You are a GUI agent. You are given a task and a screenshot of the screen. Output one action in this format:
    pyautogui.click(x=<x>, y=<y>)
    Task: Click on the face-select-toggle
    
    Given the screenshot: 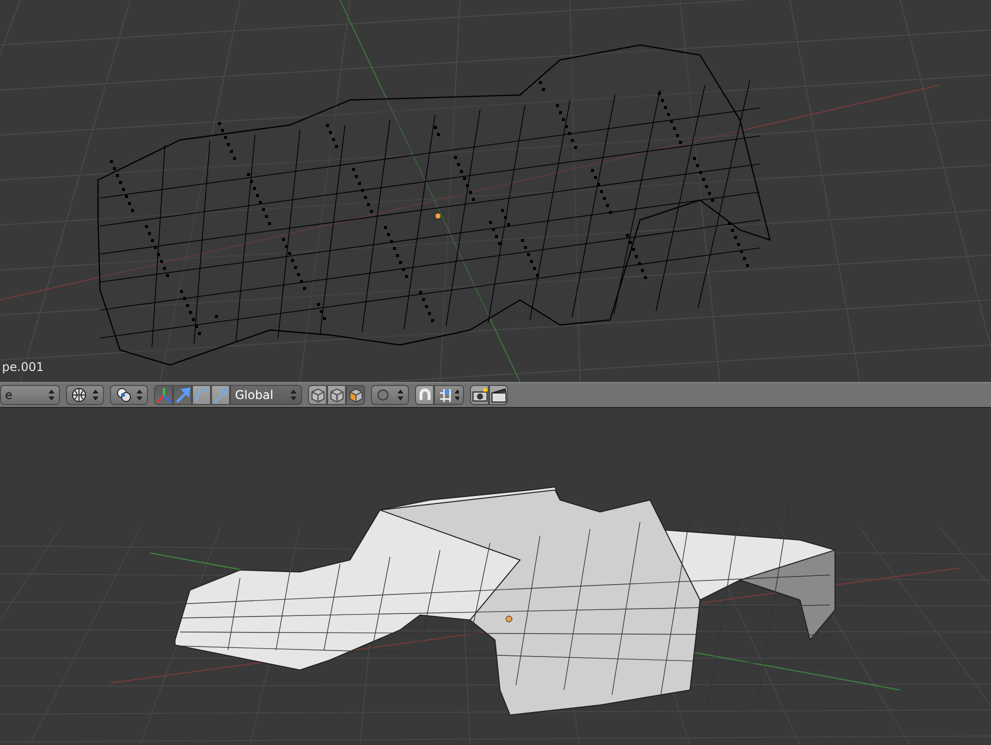 What is the action you would take?
    pyautogui.click(x=355, y=395)
    